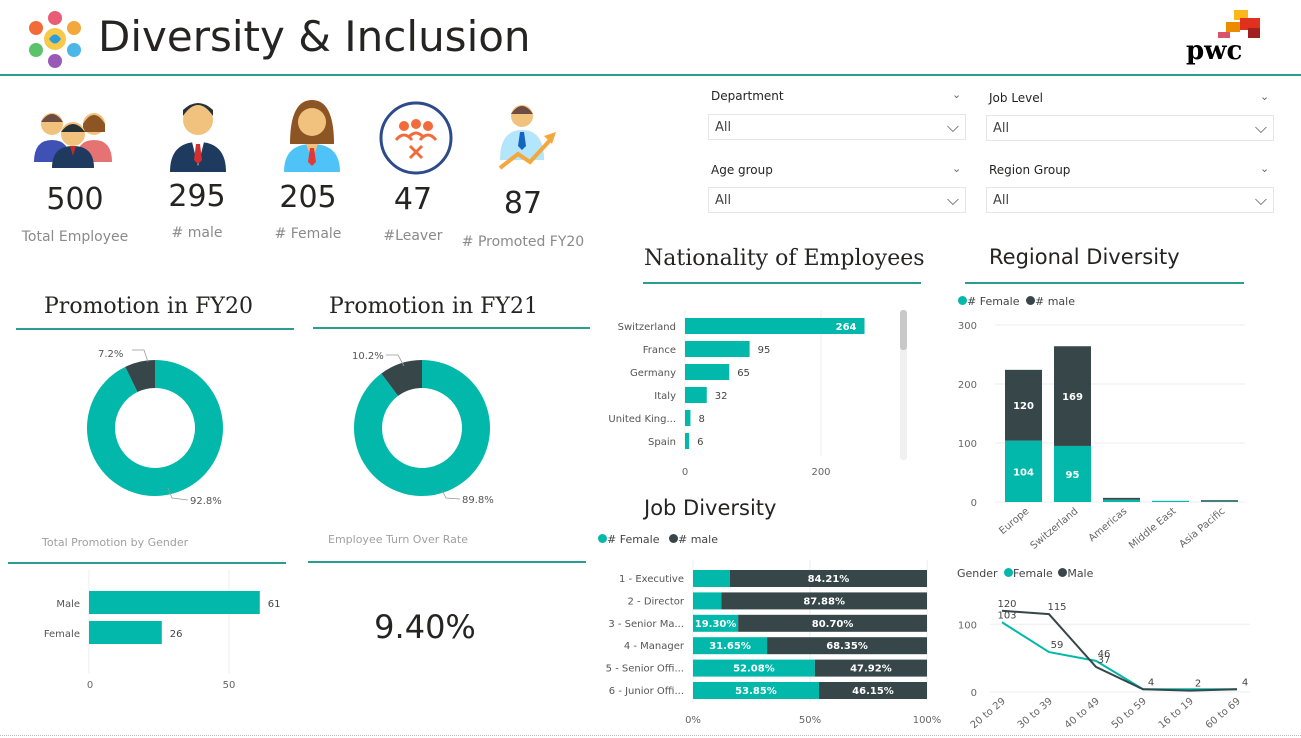 Image resolution: width=1301 pixels, height=738 pixels. What do you see at coordinates (451, 328) in the screenshot?
I see `promo-fy21-underline` at bounding box center [451, 328].